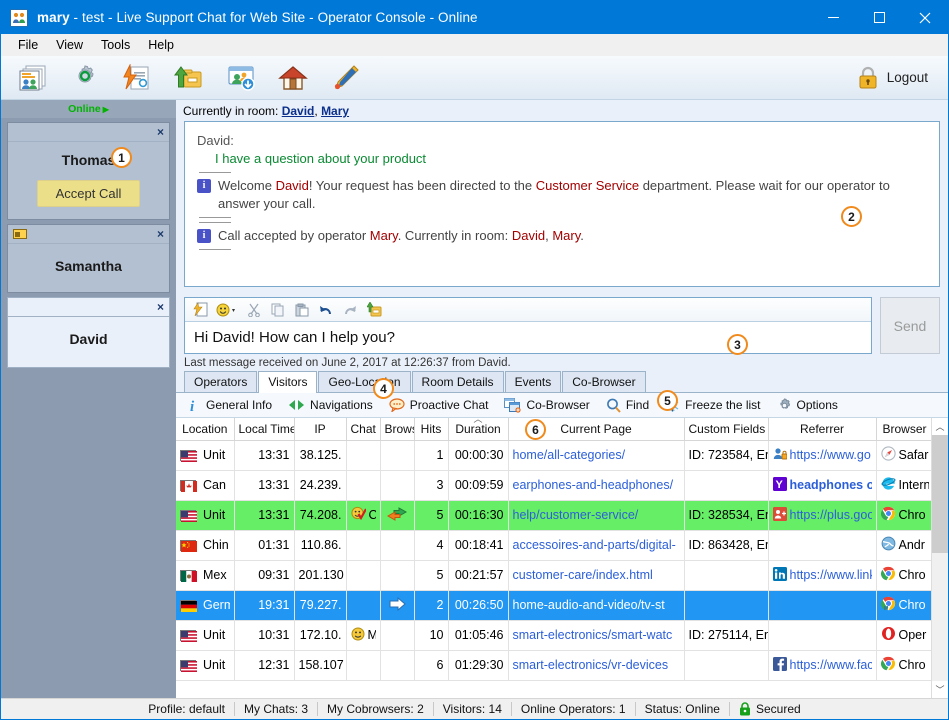 The width and height of the screenshot is (949, 720). Describe the element at coordinates (583, 575) in the screenshot. I see `current-page-link: customer-care/index.html` at that location.